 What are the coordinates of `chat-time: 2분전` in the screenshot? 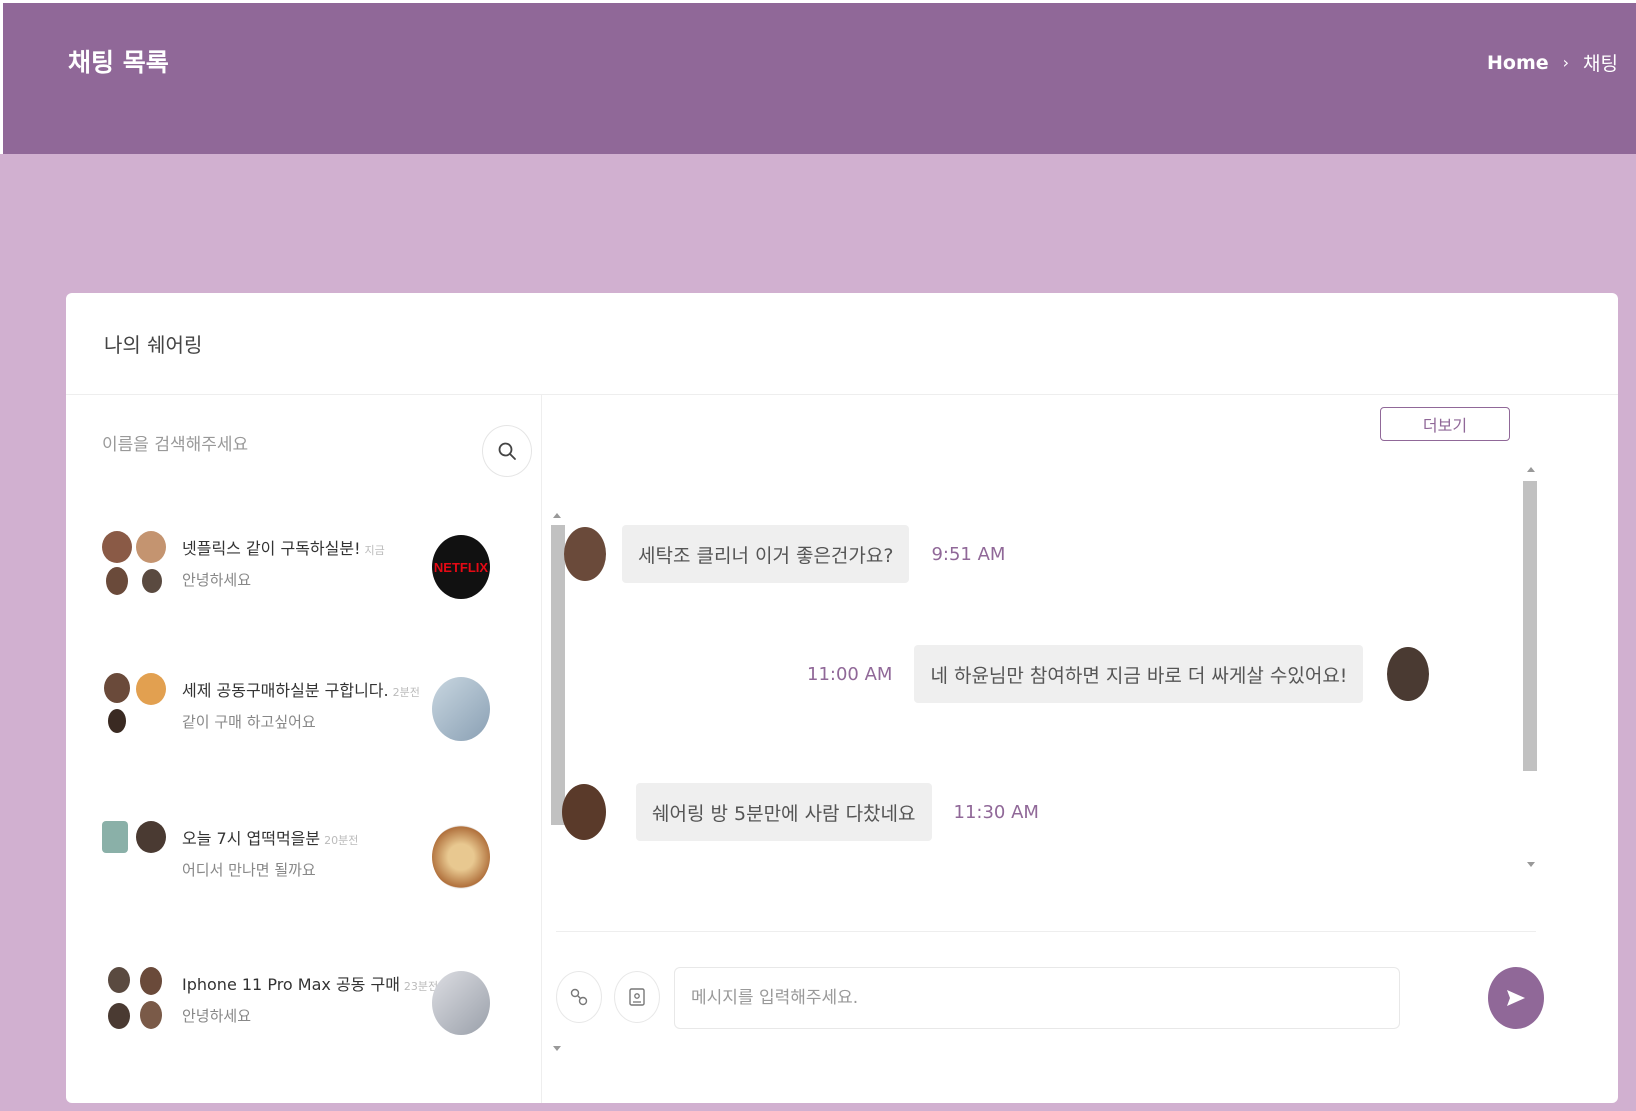 It's located at (406, 692).